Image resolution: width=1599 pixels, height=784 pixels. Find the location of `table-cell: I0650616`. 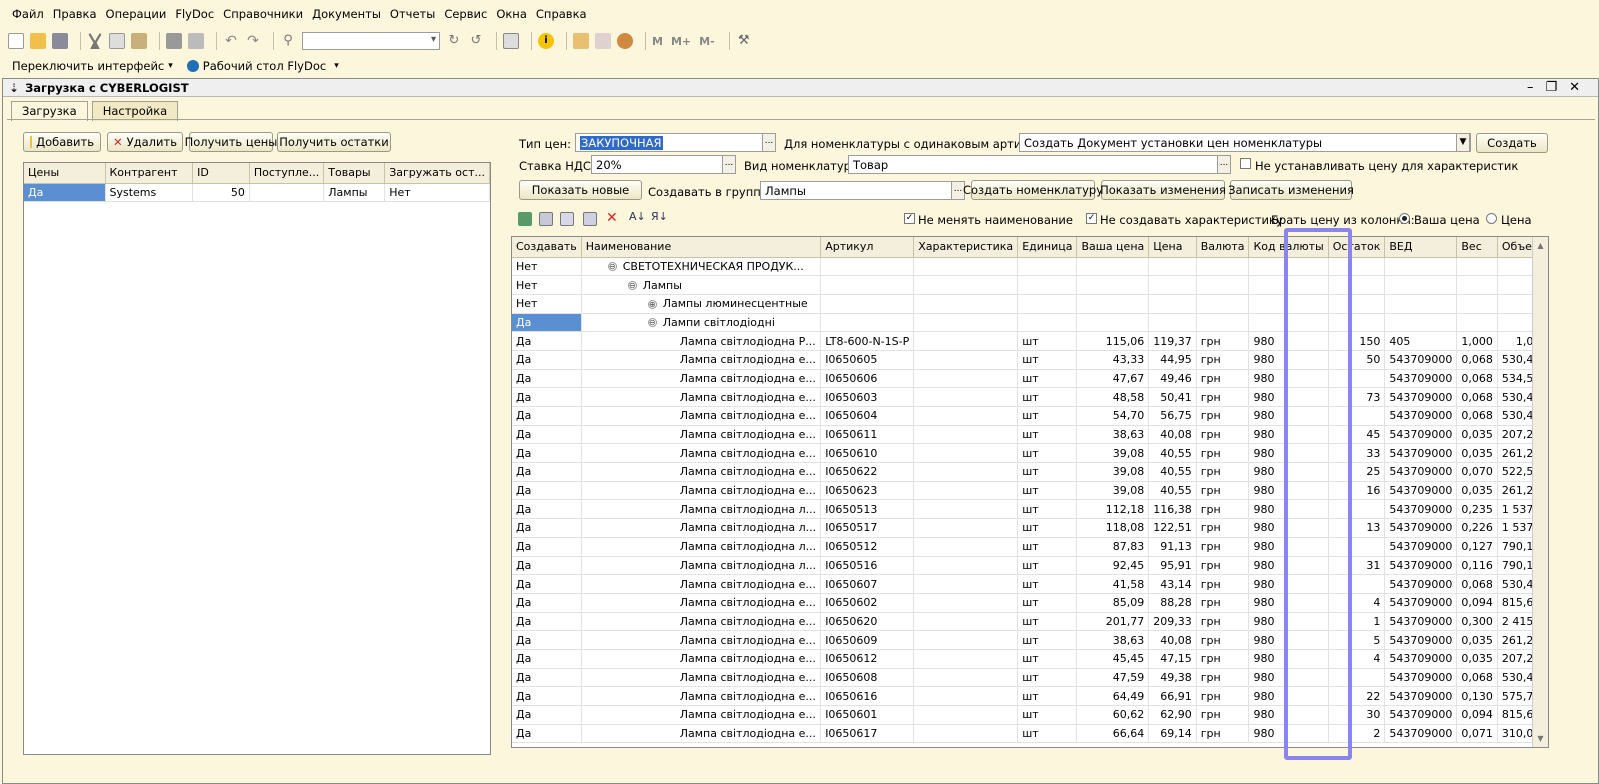

table-cell: I0650616 is located at coordinates (867, 696).